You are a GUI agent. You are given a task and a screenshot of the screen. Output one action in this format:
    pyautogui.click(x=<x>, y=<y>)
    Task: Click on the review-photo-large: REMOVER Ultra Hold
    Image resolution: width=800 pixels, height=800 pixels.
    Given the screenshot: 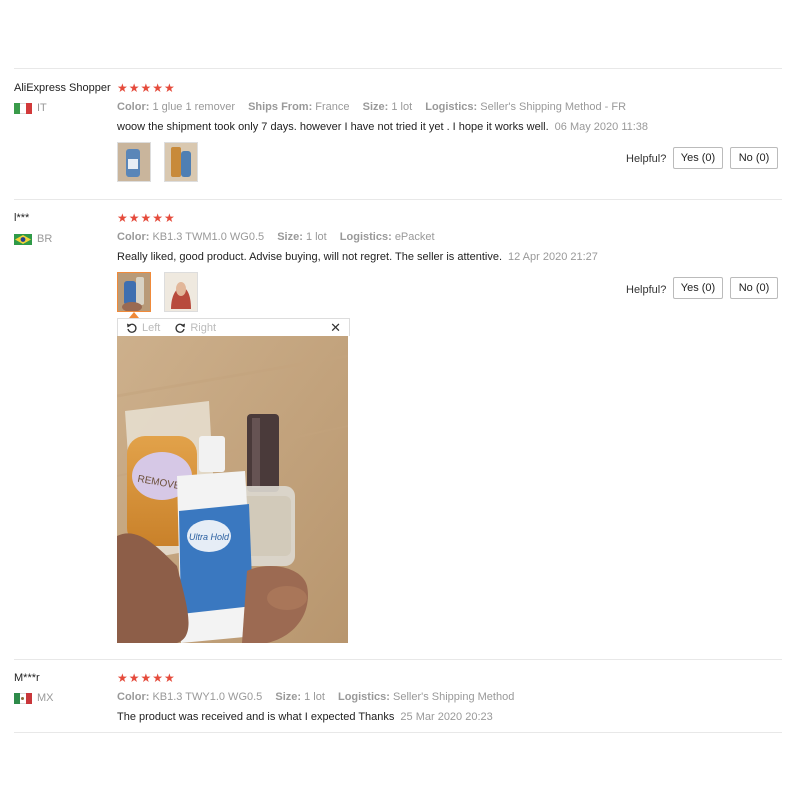 What is the action you would take?
    pyautogui.click(x=232, y=489)
    